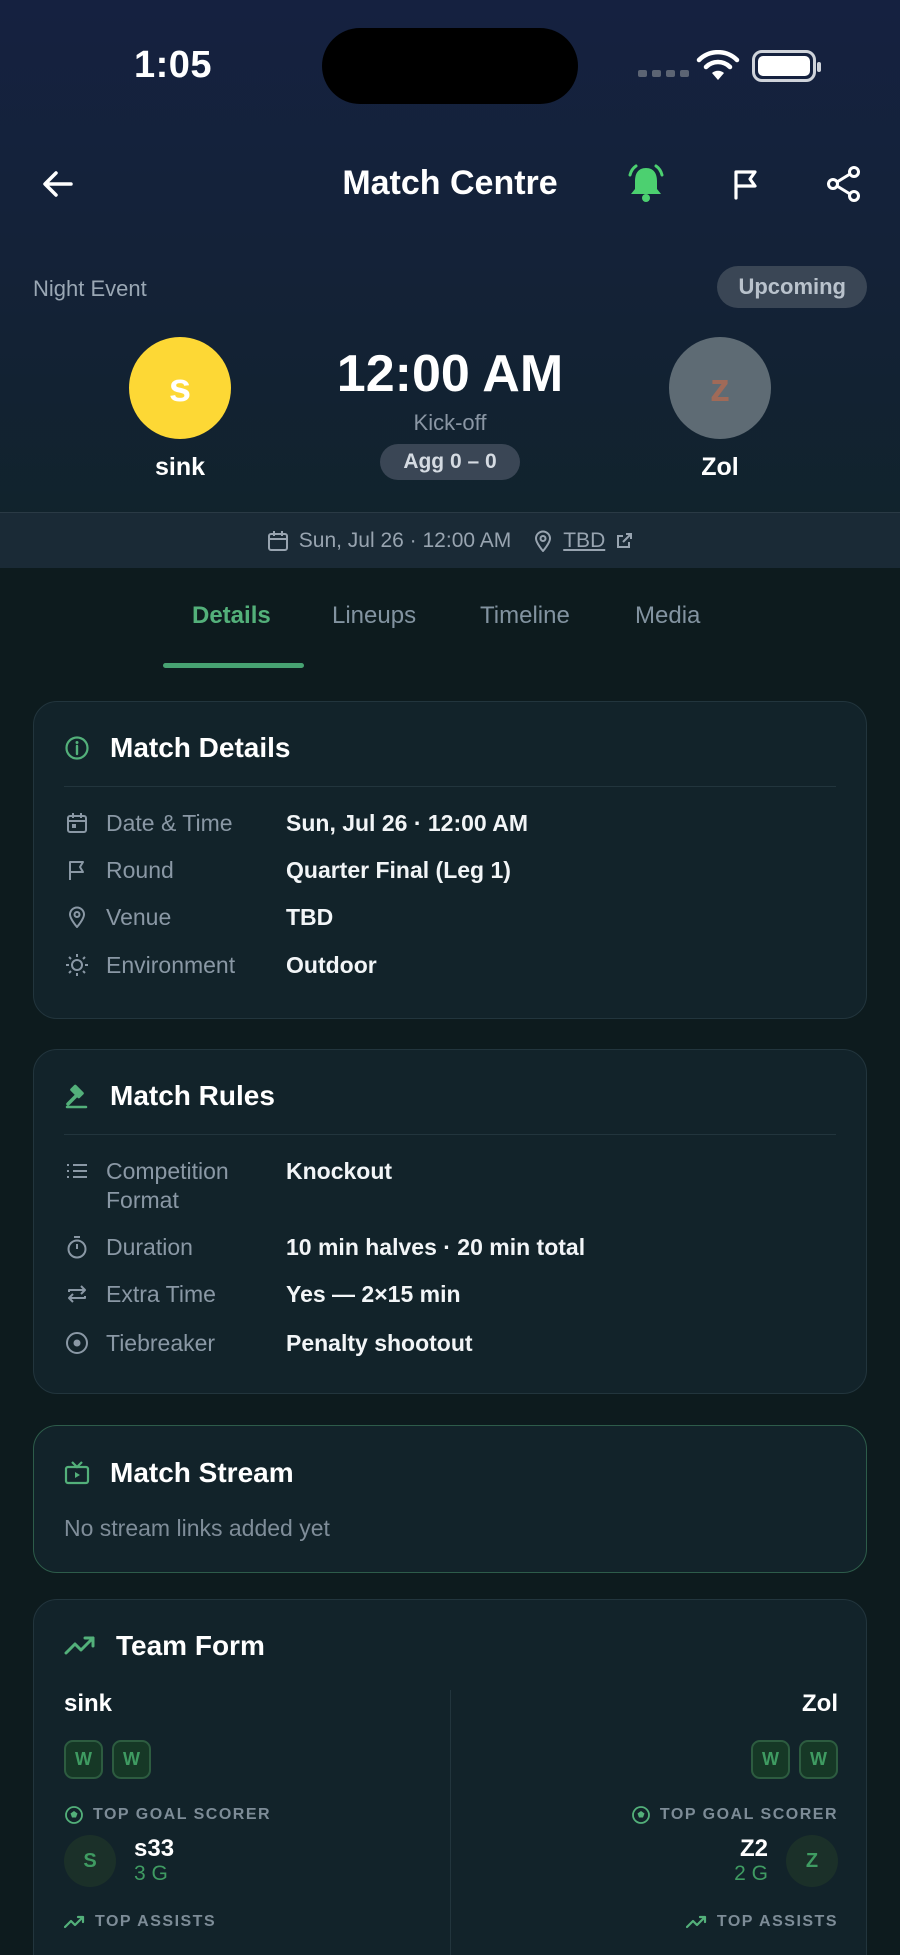 This screenshot has width=900, height=1955. I want to click on away-team-crest: z, so click(720, 388).